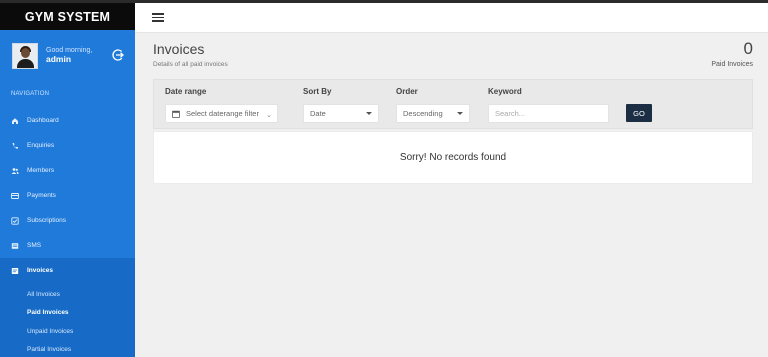 This screenshot has width=768, height=357. Describe the element at coordinates (15, 220) in the screenshot. I see `check-square-icon` at that location.